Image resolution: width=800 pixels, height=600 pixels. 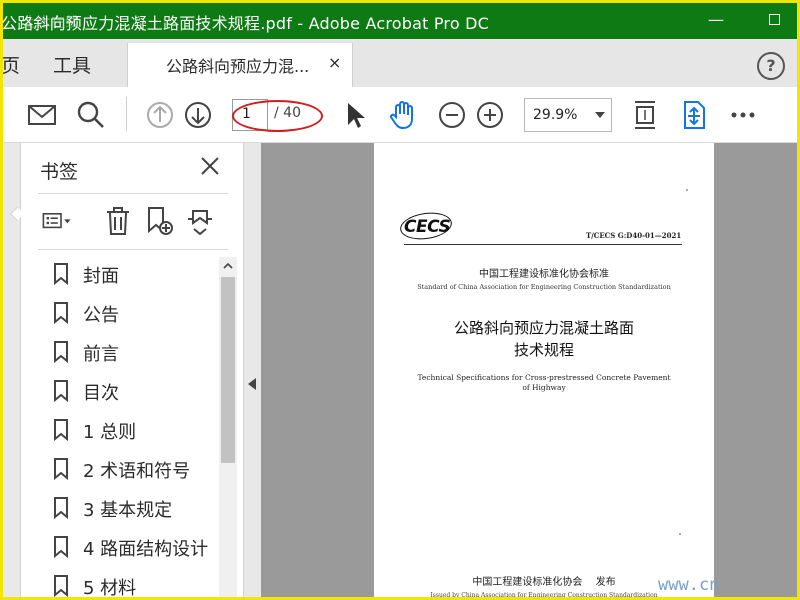 I want to click on bookmark-item: 4 路面结构设计, so click(x=121, y=546).